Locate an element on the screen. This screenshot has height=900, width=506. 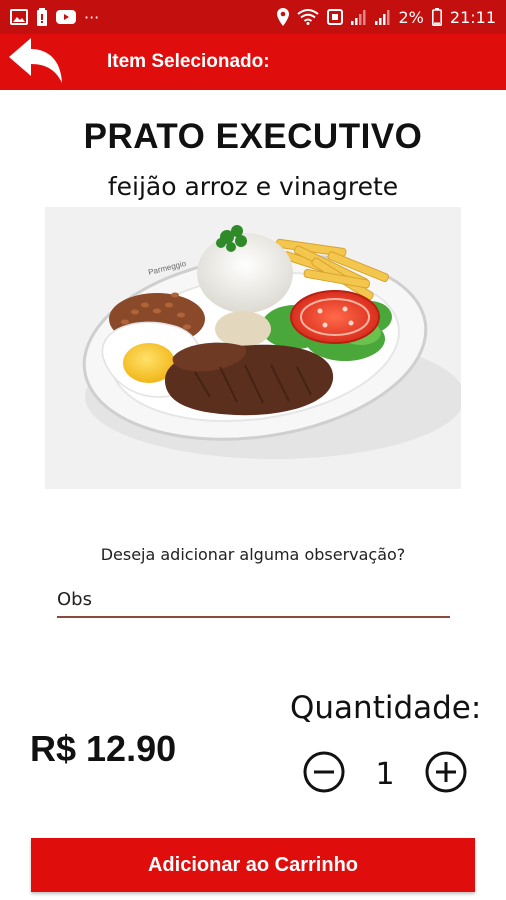
page-title: Item Selecionado: is located at coordinates (188, 61).